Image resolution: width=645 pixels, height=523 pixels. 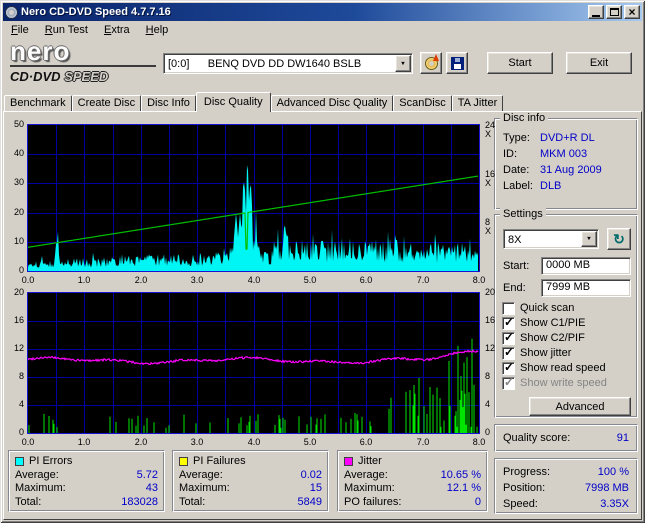 I want to click on chevron-down-icon: ▼, so click(x=403, y=63).